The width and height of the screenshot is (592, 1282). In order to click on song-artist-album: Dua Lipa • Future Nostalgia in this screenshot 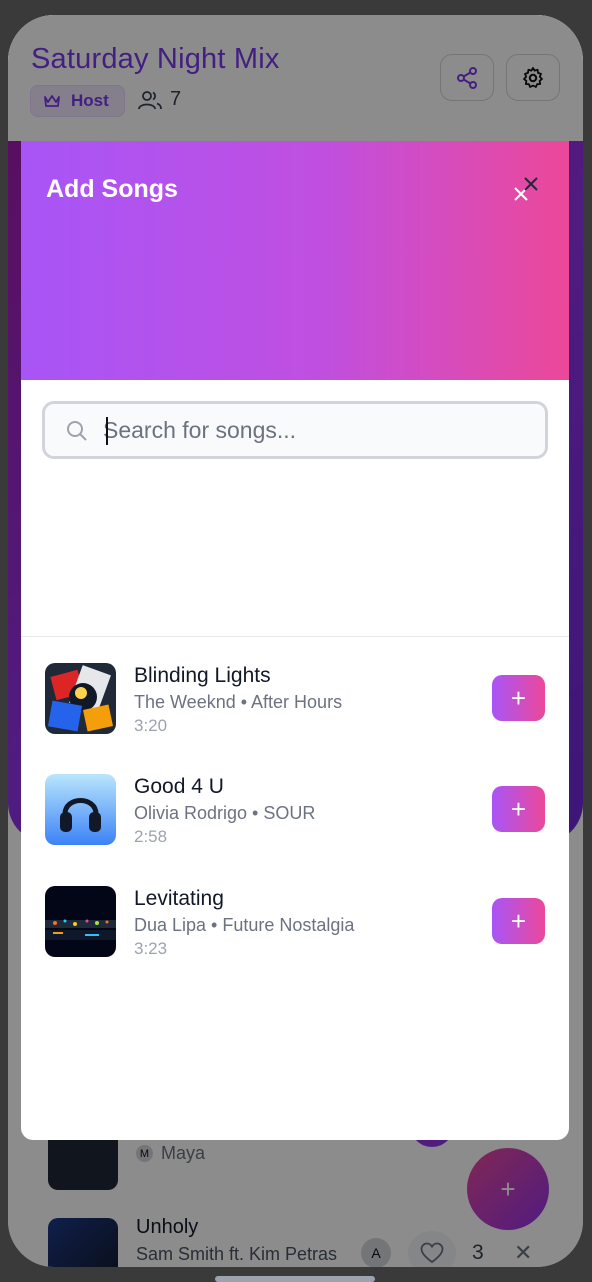, I will do `click(244, 925)`.